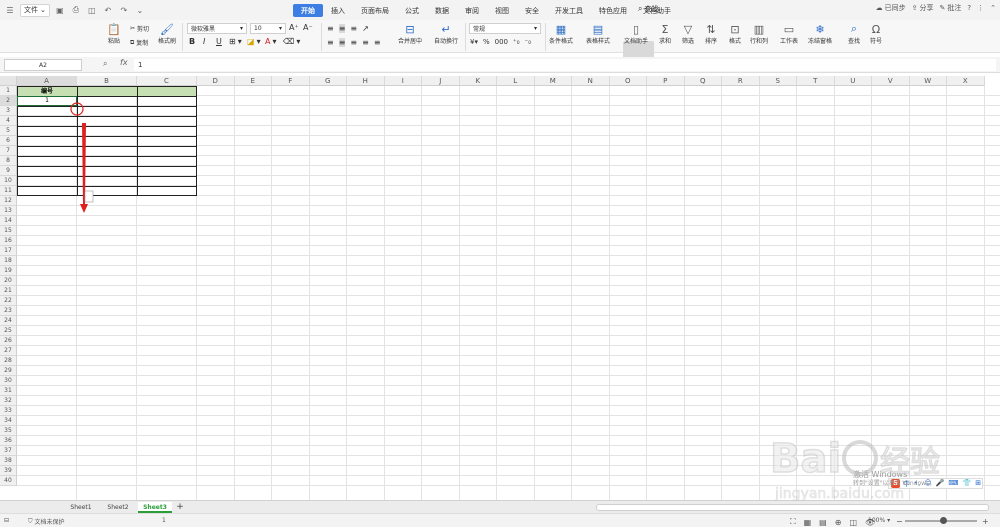 The height and width of the screenshot is (527, 1000). I want to click on file-menu-button: 文件 ⌄, so click(35, 10).